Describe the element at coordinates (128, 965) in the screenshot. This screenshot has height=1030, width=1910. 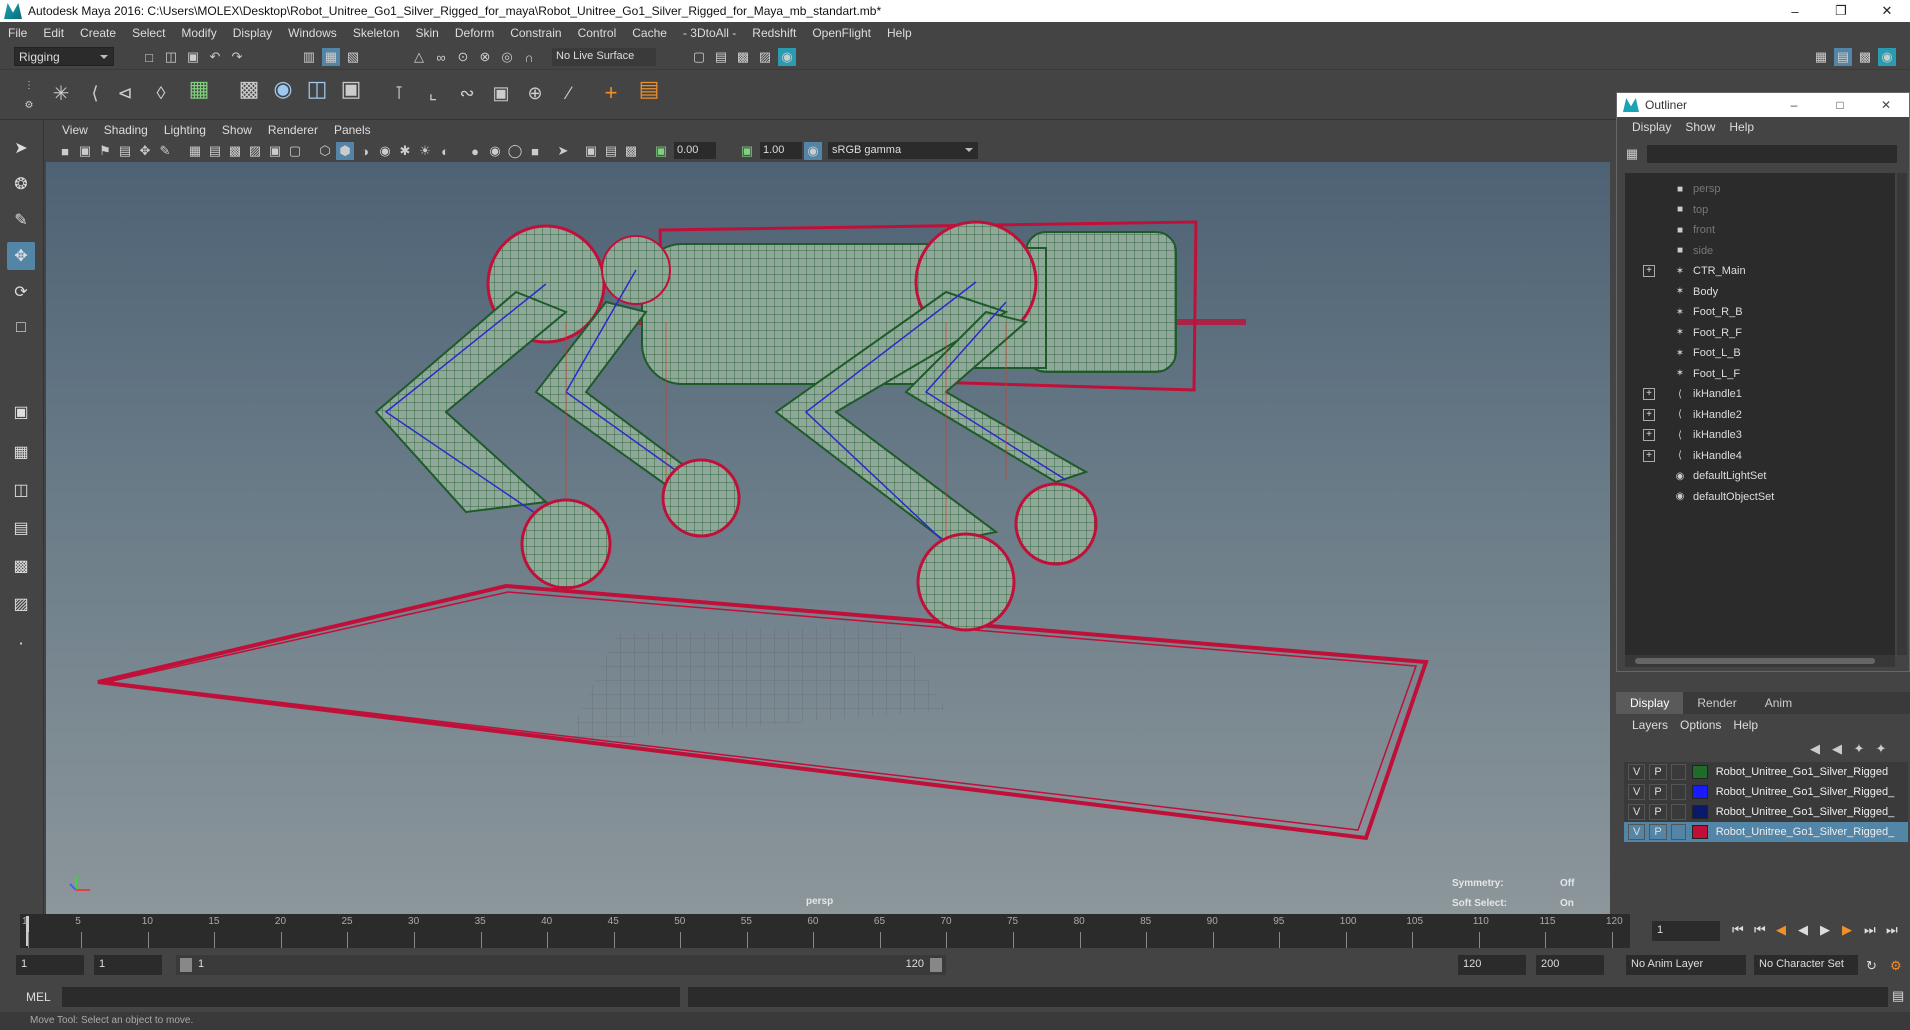
I see `playback-start-field: 1` at that location.